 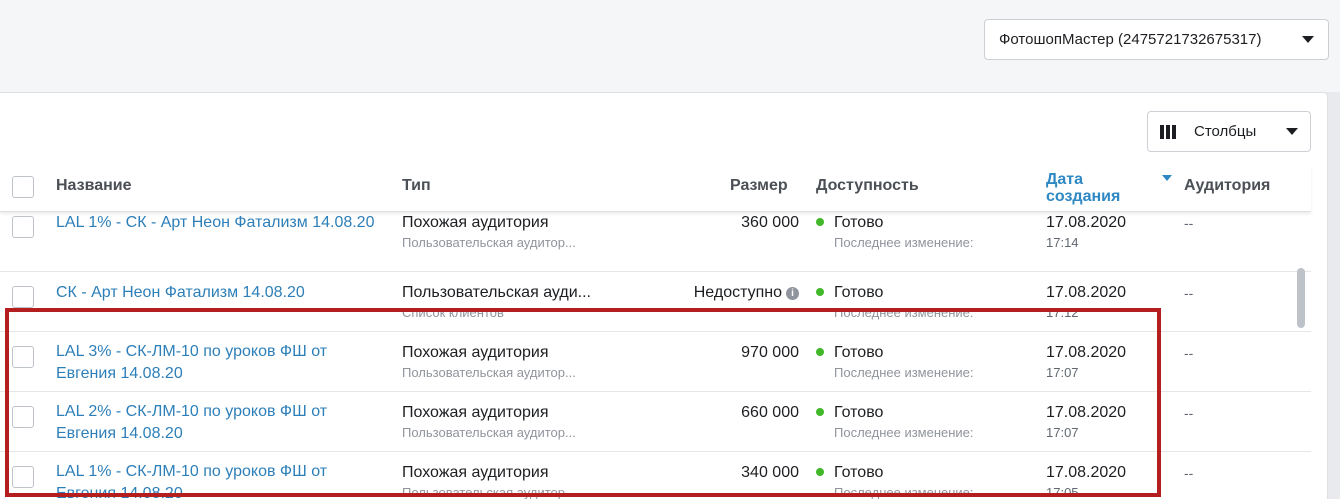 I want to click on created-time: 17:05, so click(x=1062, y=492).